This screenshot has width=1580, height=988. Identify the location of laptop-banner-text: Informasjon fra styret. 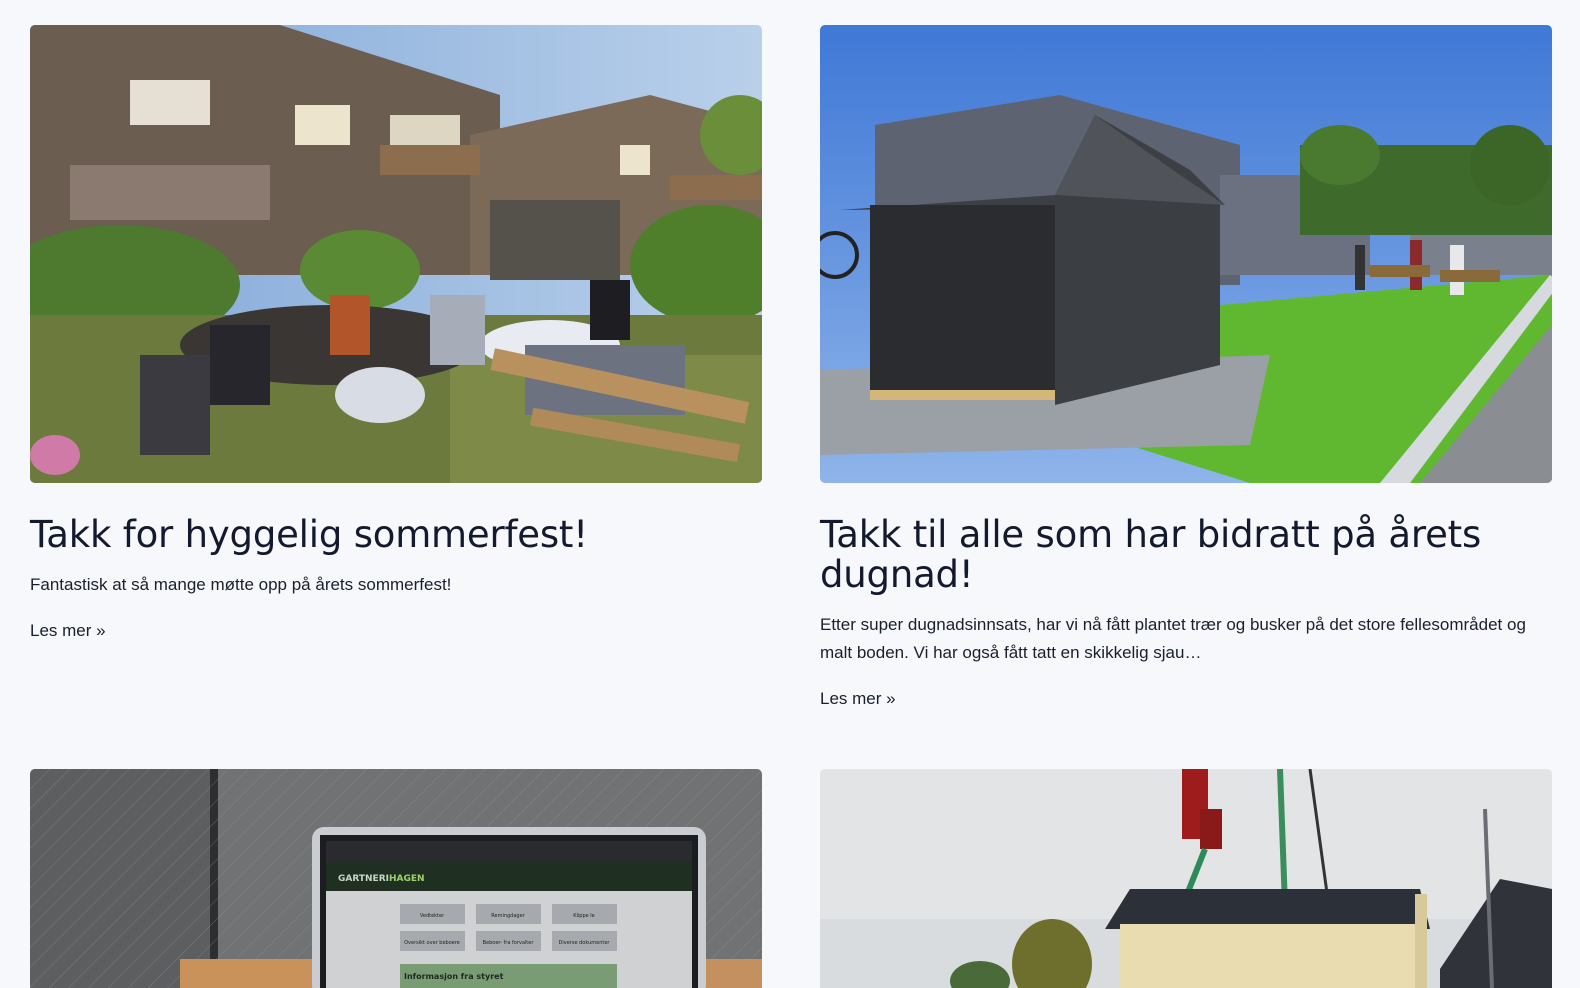
(454, 976).